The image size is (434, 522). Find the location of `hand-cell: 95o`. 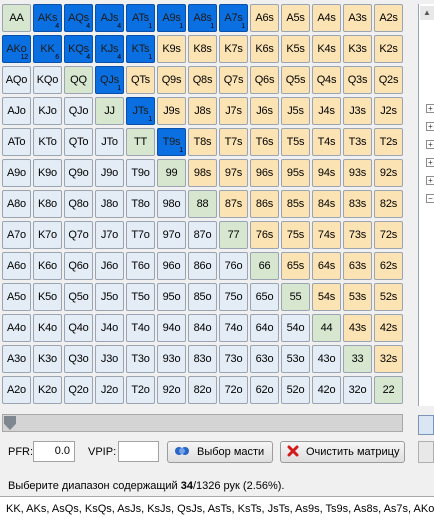

hand-cell: 95o is located at coordinates (171, 297).